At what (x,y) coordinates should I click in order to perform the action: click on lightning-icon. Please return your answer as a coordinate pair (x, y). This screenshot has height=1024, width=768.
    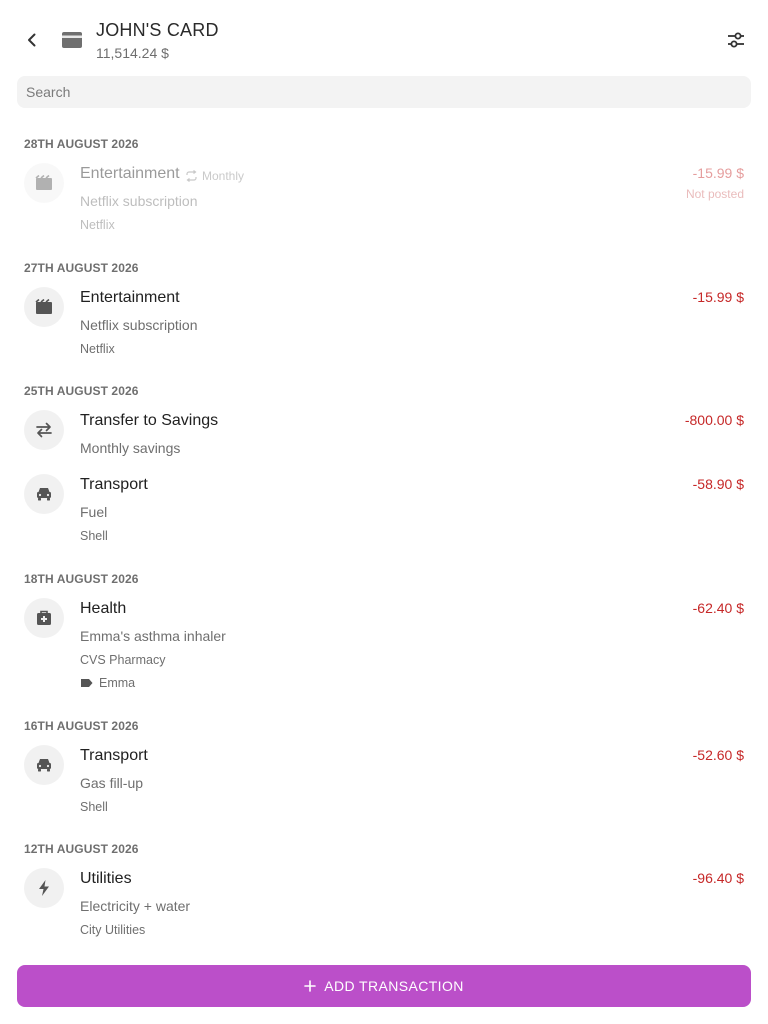
    Looking at the image, I should click on (44, 888).